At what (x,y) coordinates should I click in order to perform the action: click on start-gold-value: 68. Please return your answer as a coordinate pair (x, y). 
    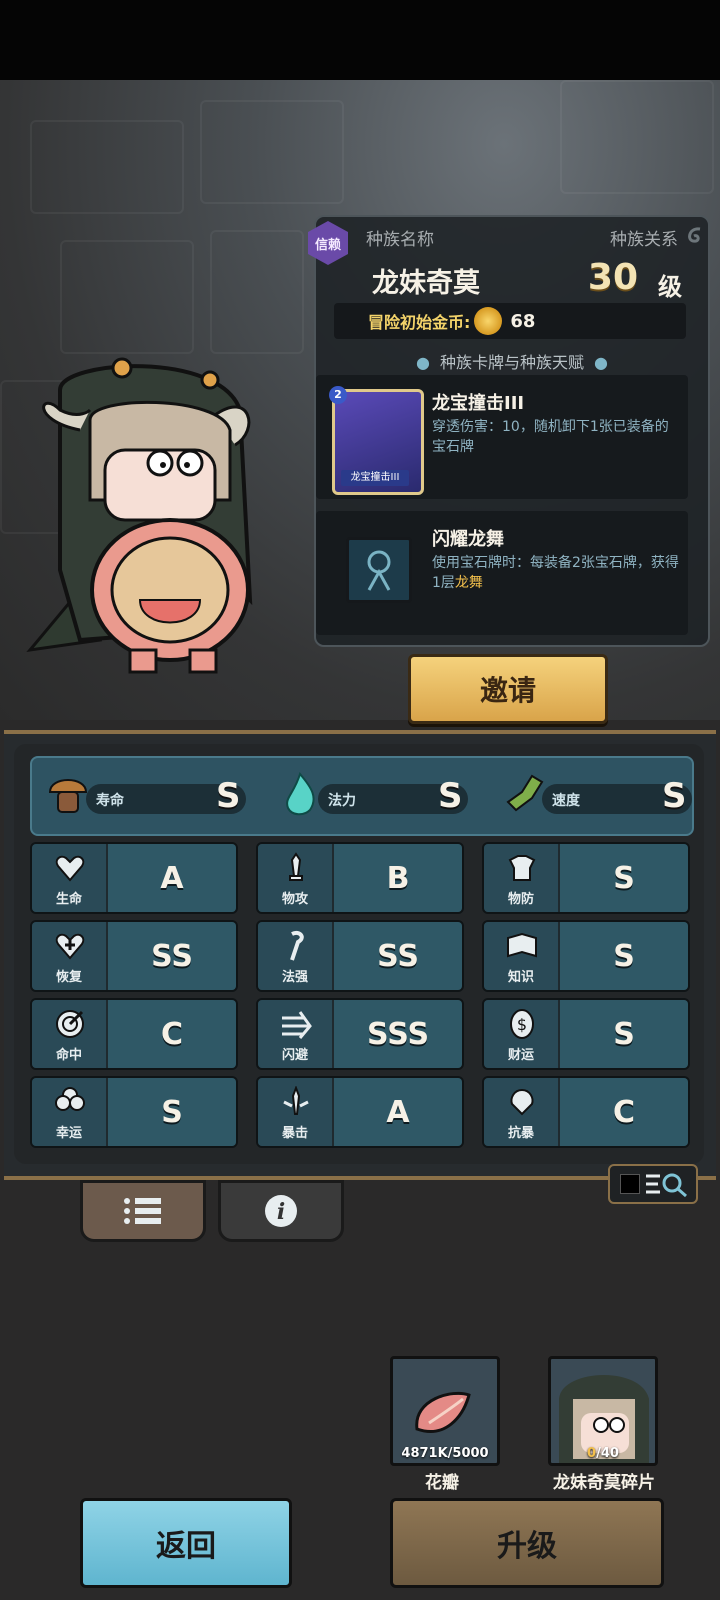
    Looking at the image, I should click on (523, 321).